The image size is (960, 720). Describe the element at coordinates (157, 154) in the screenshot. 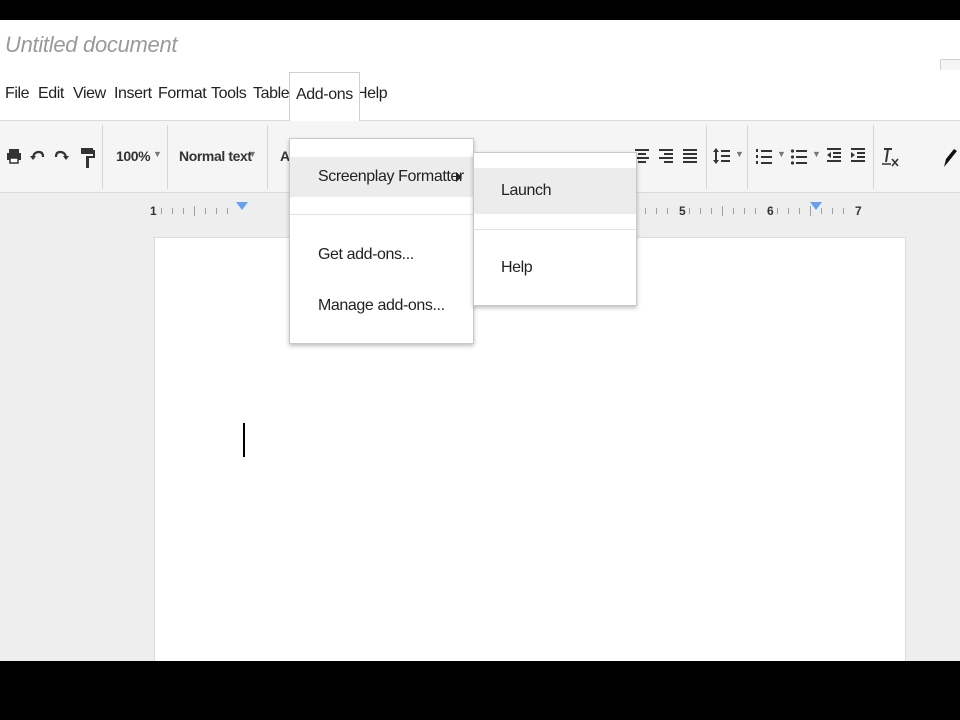

I see `zoom-caret-icon: ▼` at that location.